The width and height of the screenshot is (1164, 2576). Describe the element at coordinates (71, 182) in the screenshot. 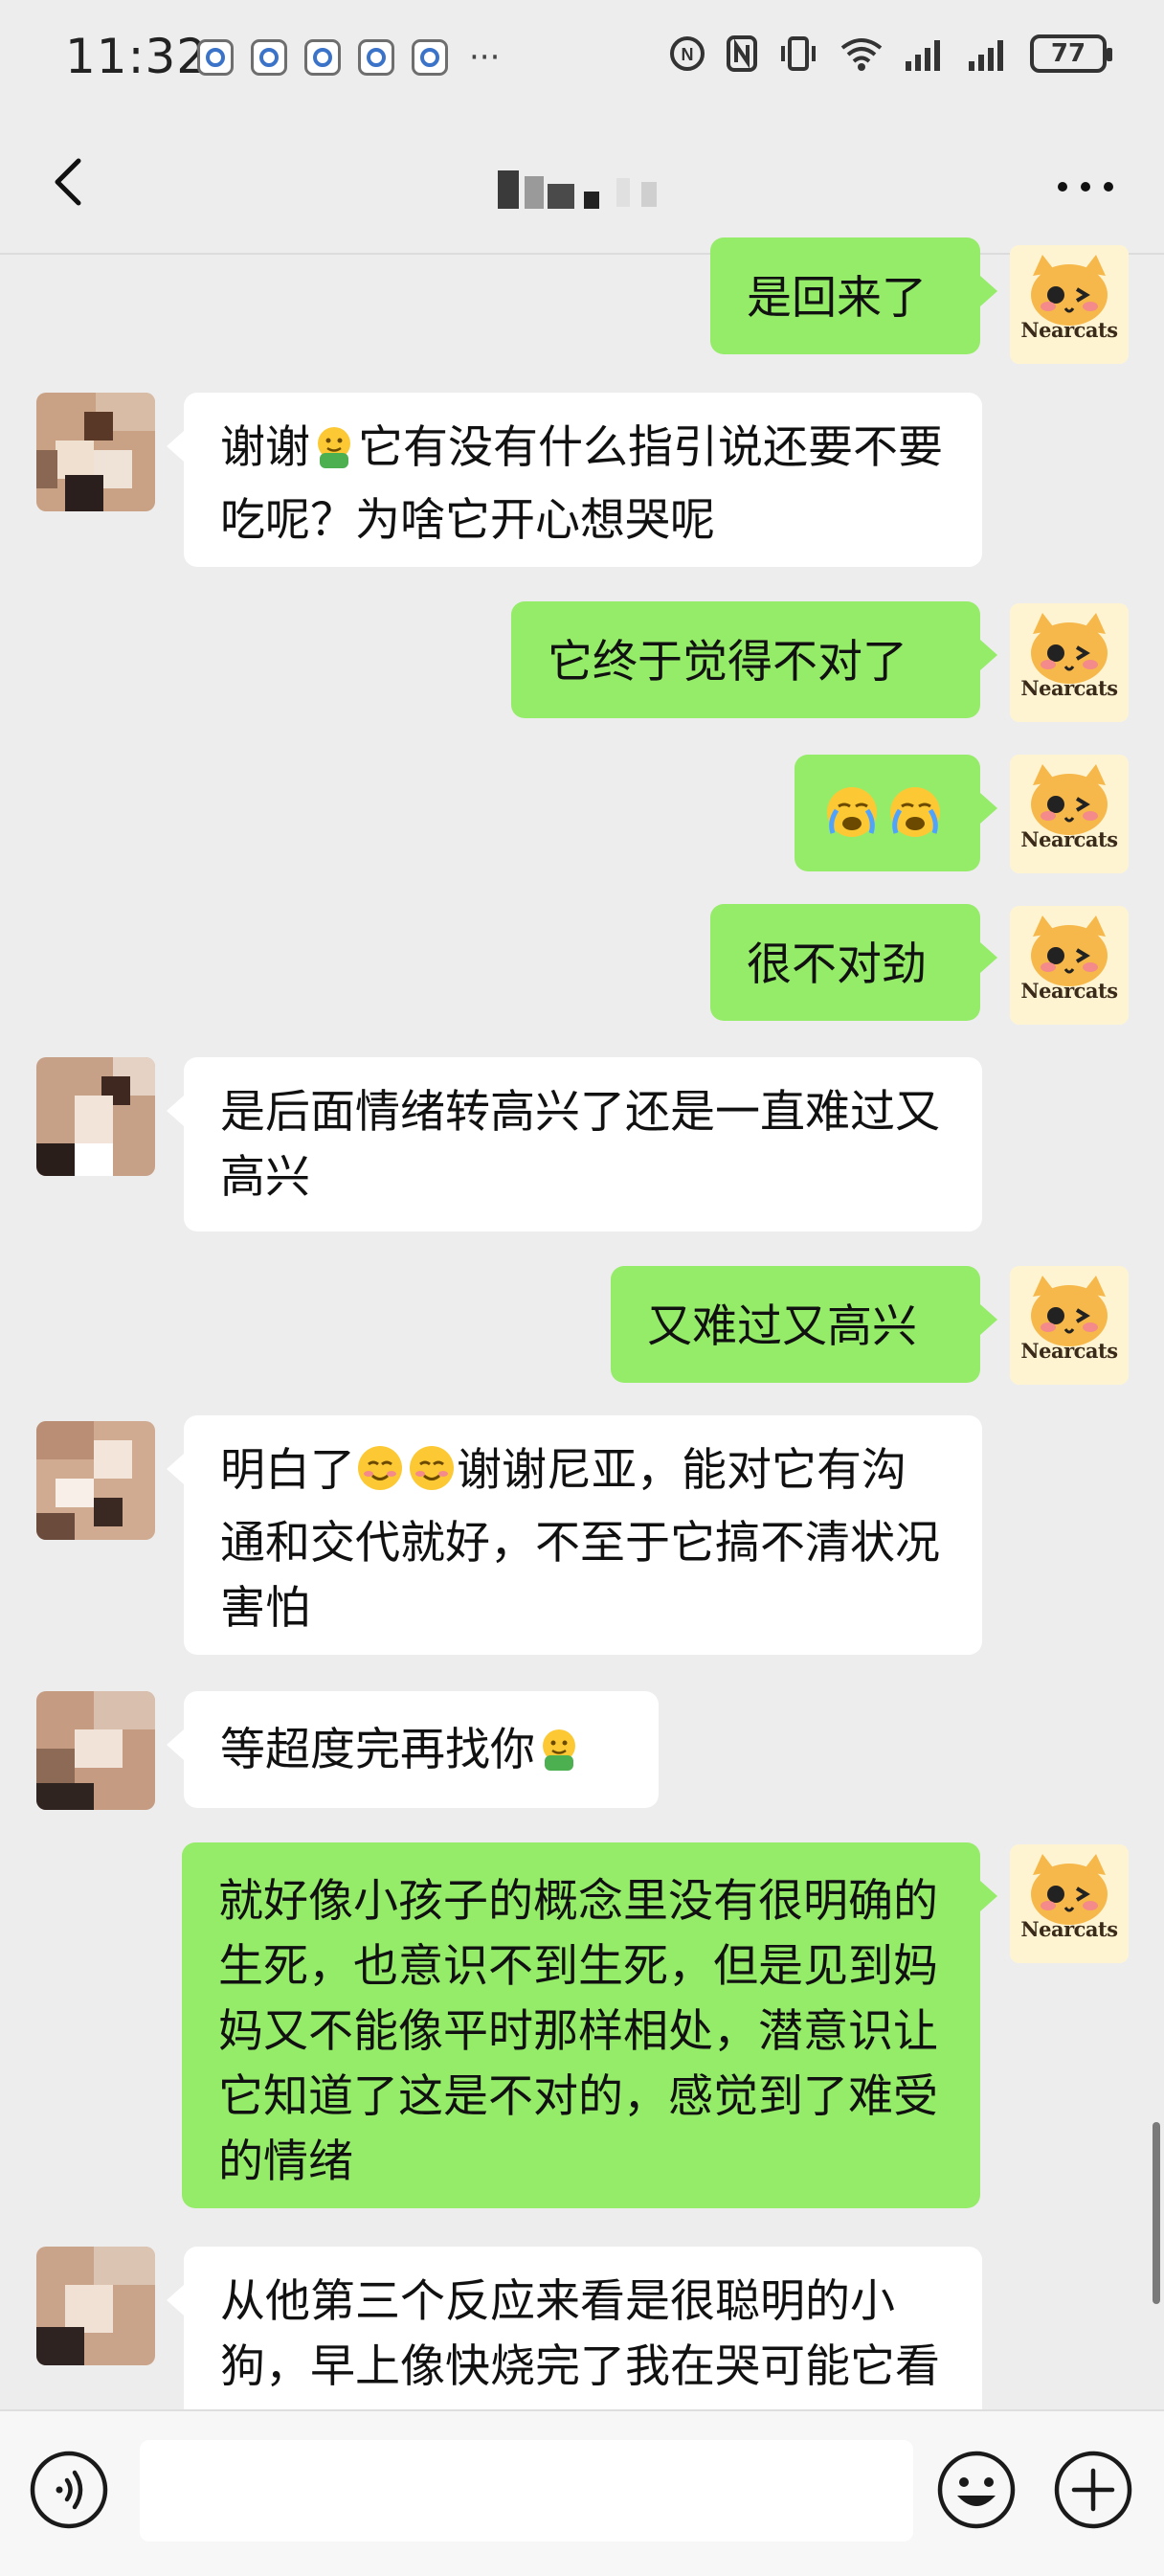

I see `chevron-left-icon` at that location.